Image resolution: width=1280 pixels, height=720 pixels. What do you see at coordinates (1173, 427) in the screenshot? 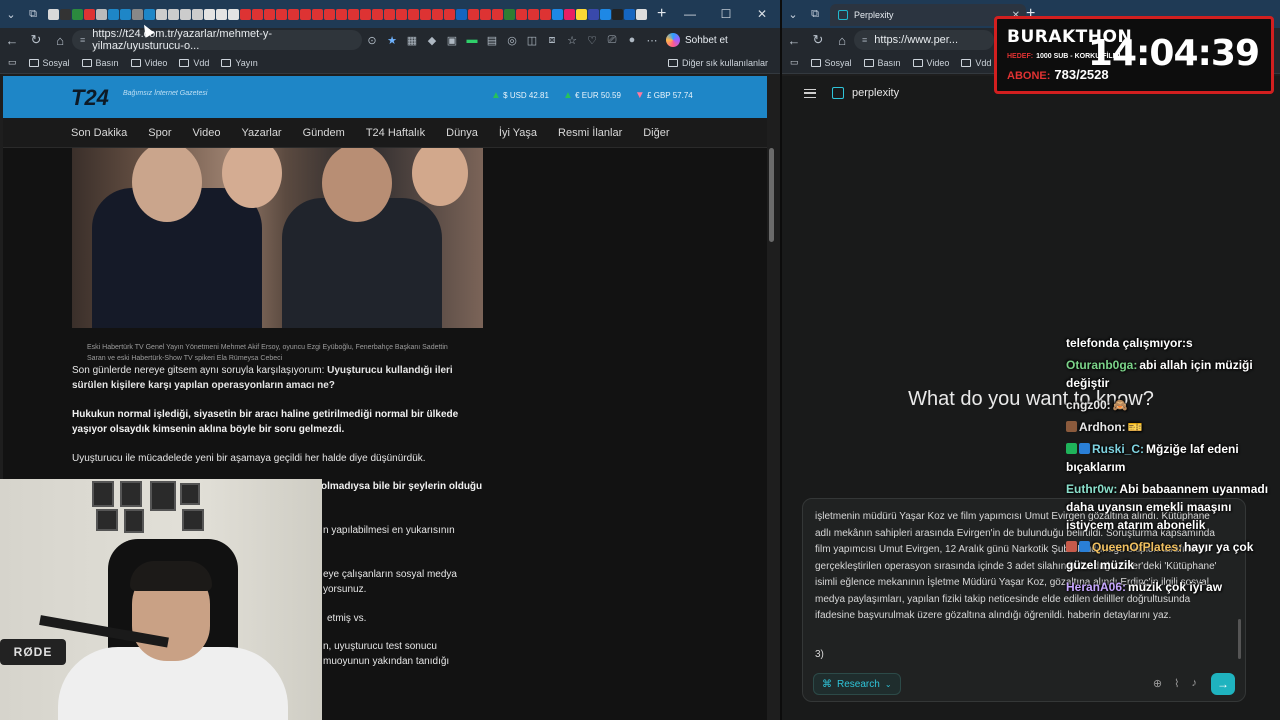
I see `chat-message: Ardhon: 🎫` at bounding box center [1173, 427].